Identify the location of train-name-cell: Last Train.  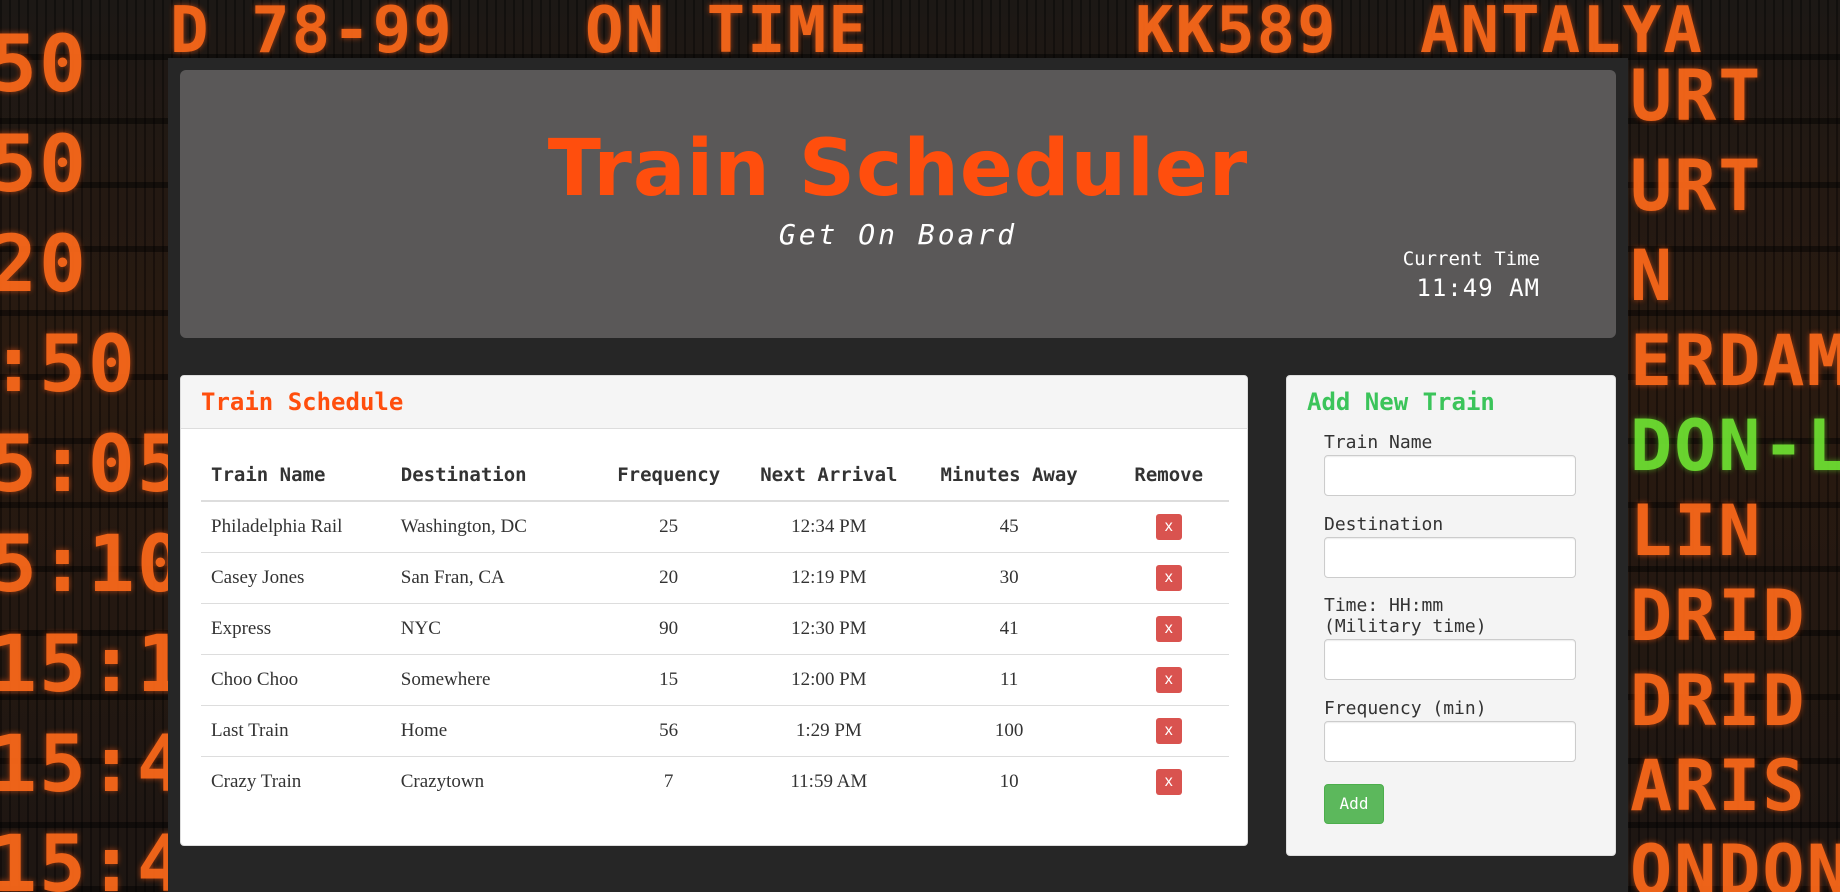
(296, 731).